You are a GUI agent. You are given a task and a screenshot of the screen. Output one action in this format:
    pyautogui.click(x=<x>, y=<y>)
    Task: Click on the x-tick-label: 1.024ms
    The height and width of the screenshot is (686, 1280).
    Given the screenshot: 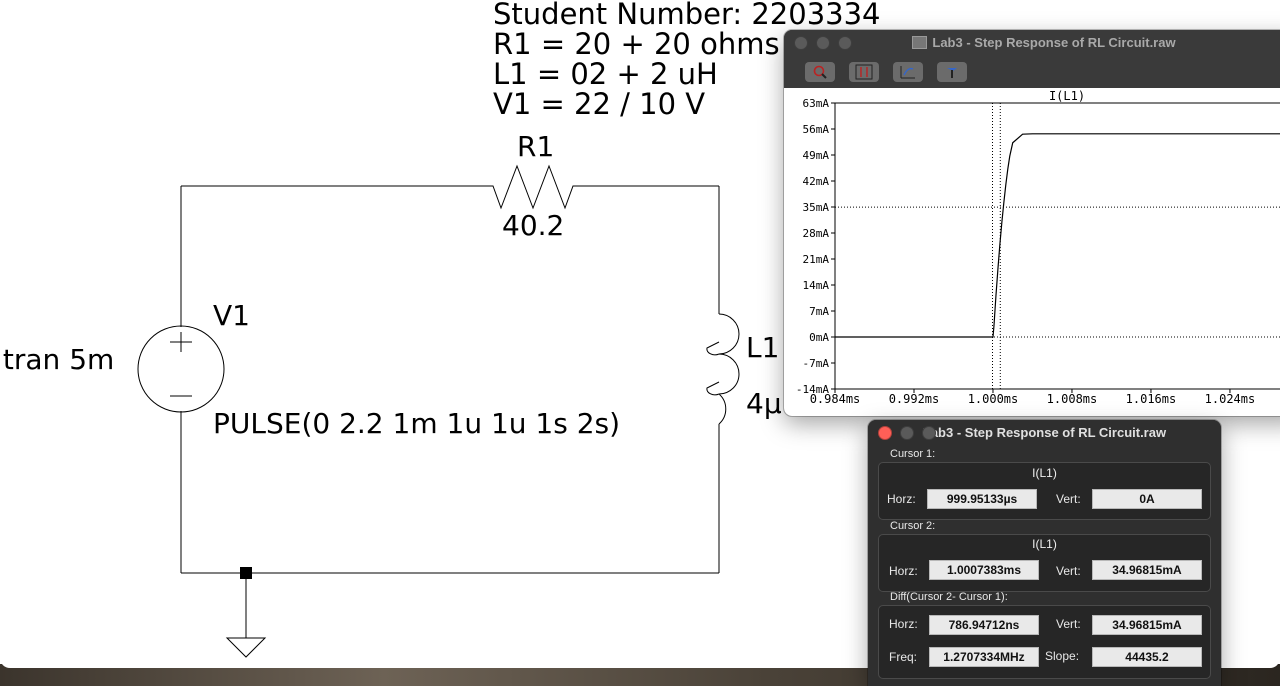 What is the action you would take?
    pyautogui.click(x=1230, y=399)
    